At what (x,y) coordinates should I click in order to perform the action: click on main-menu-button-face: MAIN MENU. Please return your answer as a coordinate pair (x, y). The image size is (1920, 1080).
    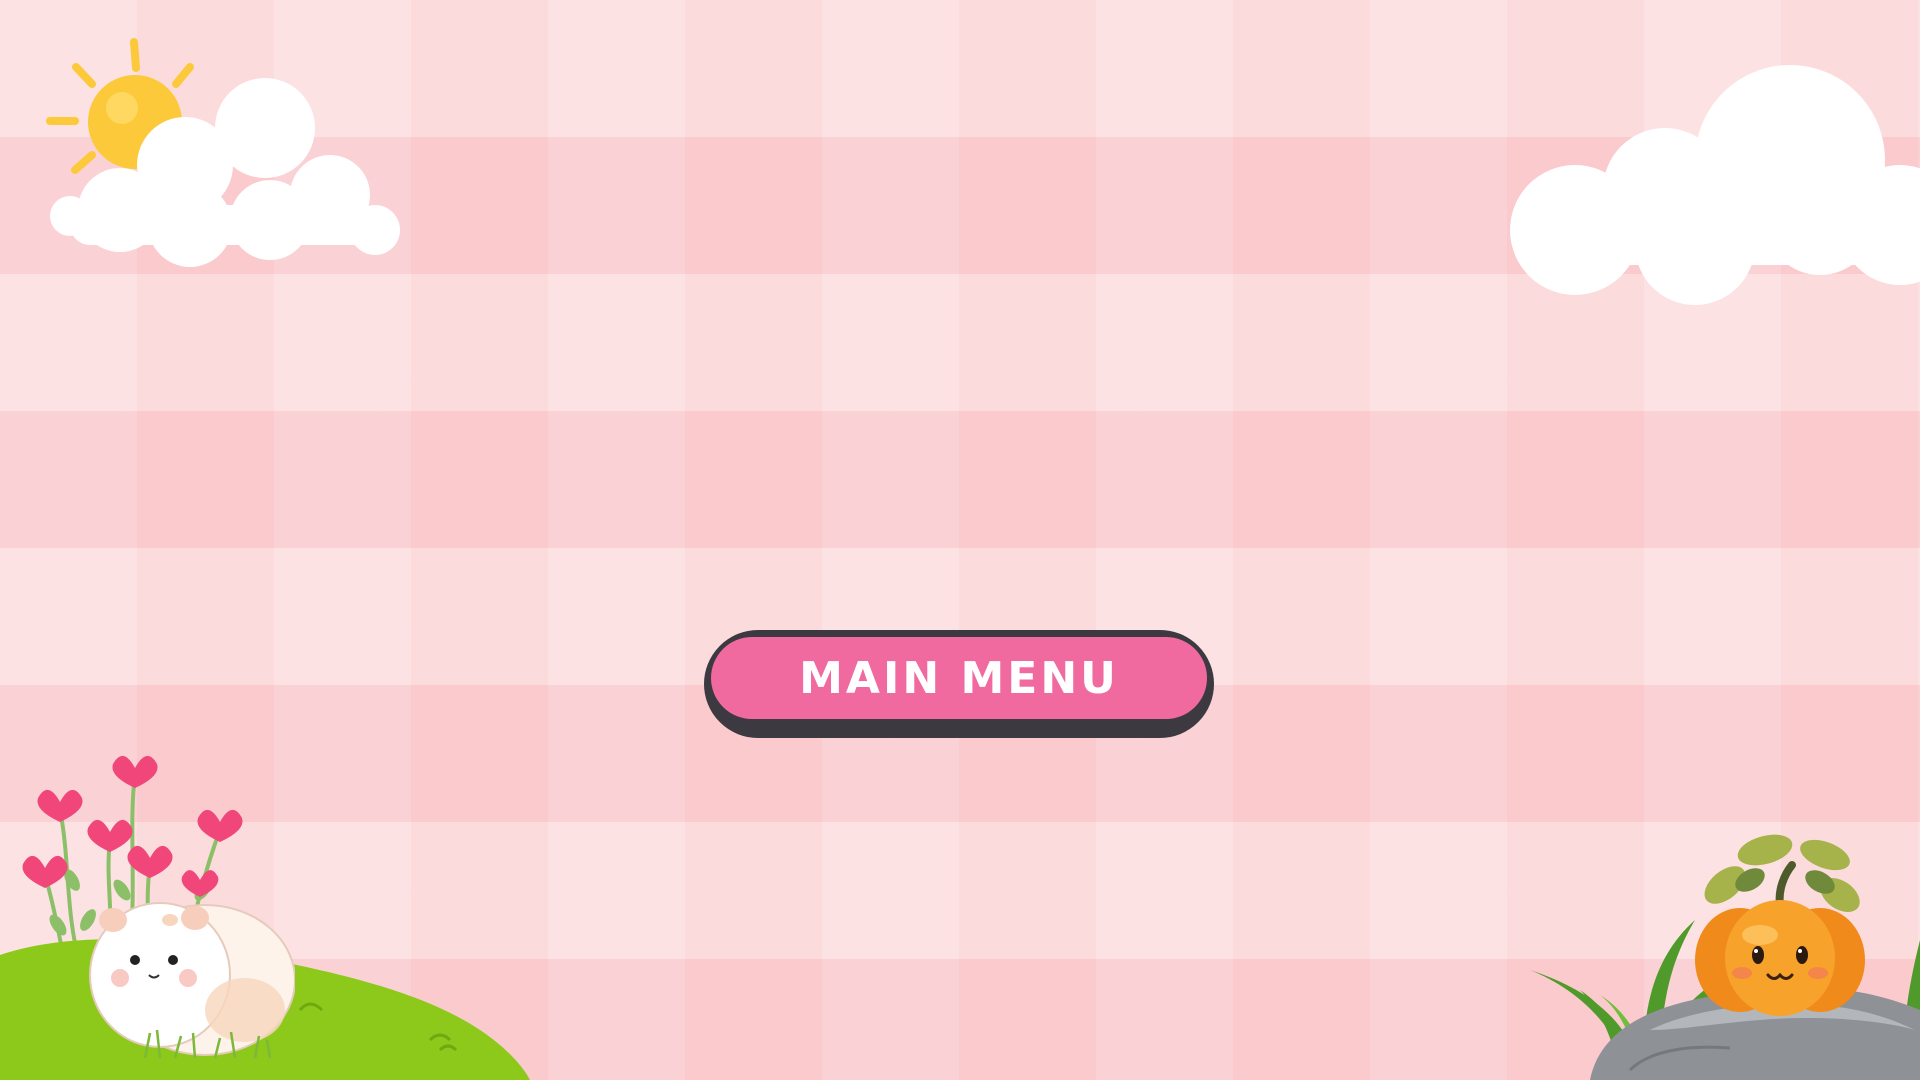
    Looking at the image, I should click on (959, 678).